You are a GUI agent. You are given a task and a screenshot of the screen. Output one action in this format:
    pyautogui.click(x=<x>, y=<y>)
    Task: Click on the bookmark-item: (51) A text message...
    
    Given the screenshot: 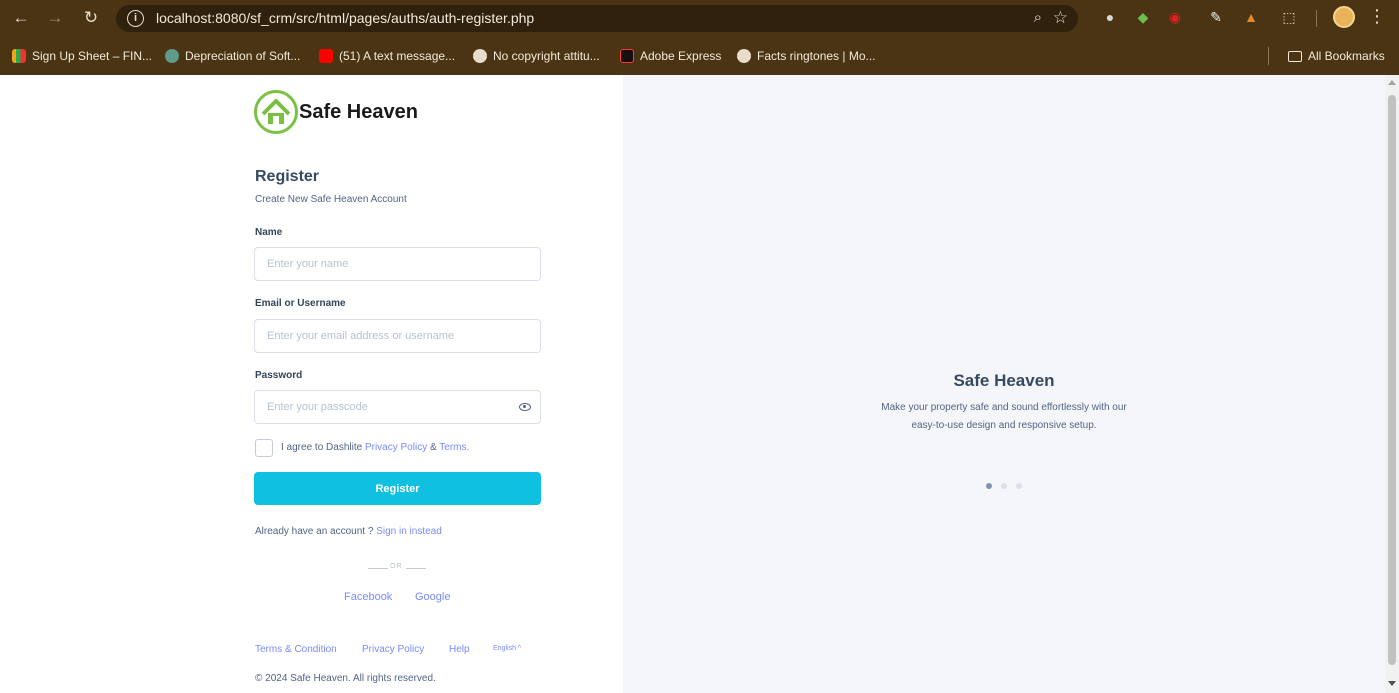 What is the action you would take?
    pyautogui.click(x=387, y=56)
    